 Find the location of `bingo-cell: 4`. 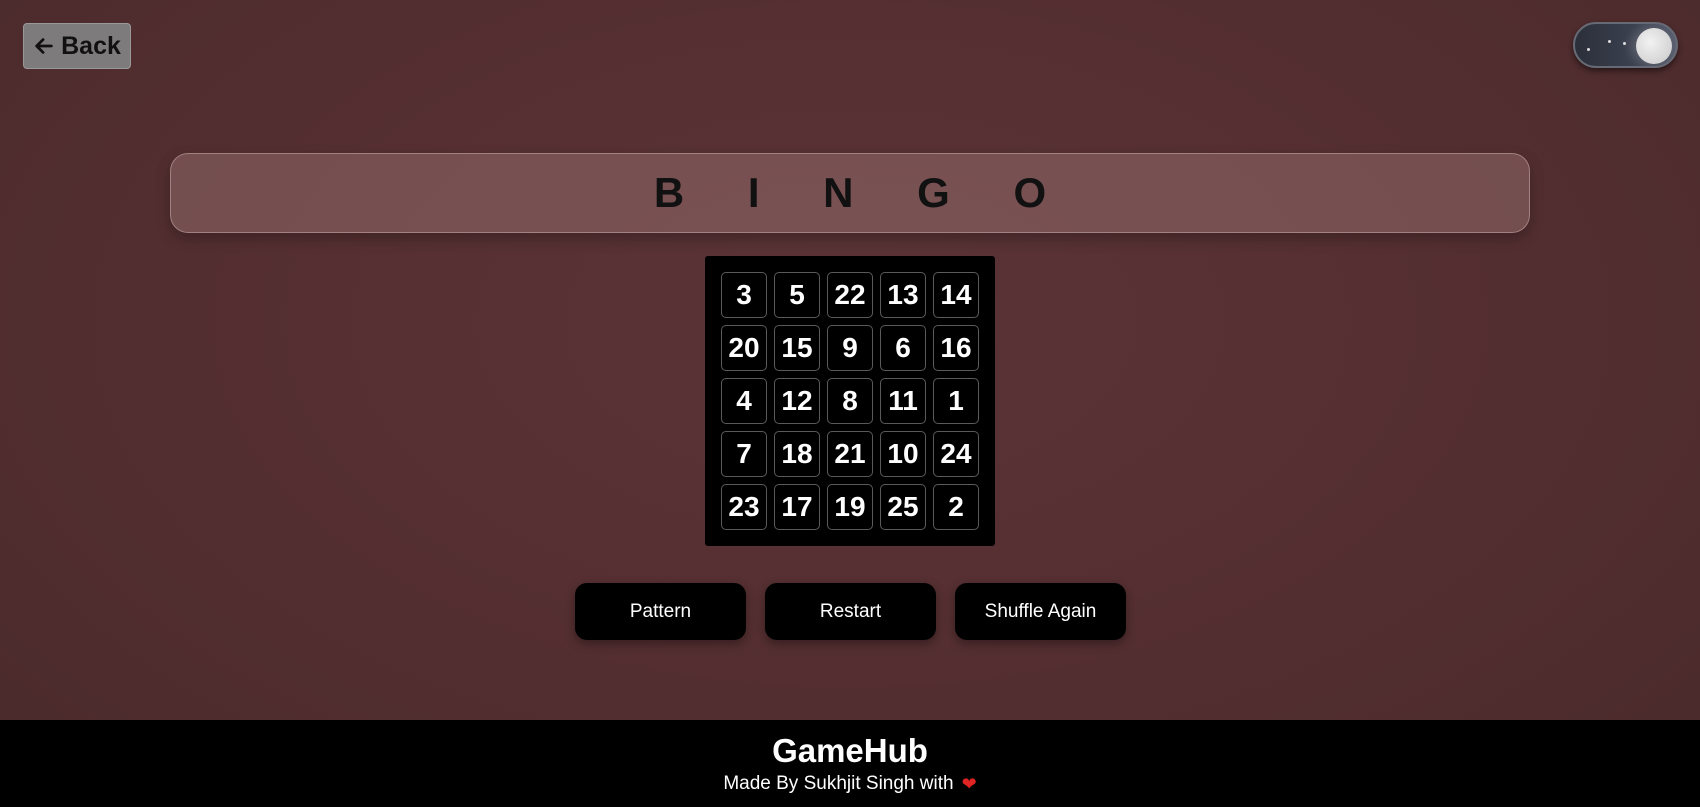

bingo-cell: 4 is located at coordinates (744, 401).